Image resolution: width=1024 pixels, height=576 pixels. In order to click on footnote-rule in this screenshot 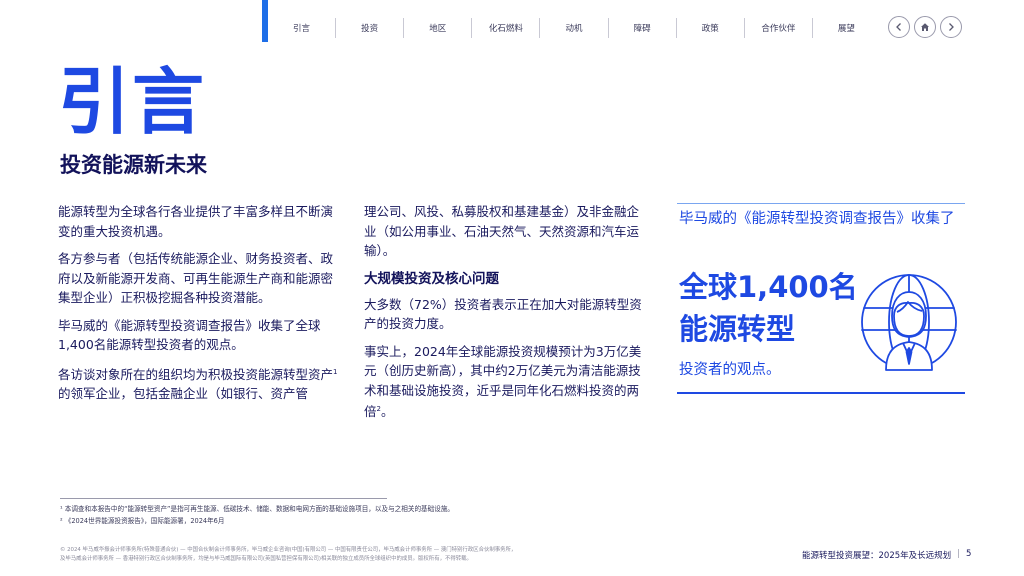, I will do `click(223, 498)`.